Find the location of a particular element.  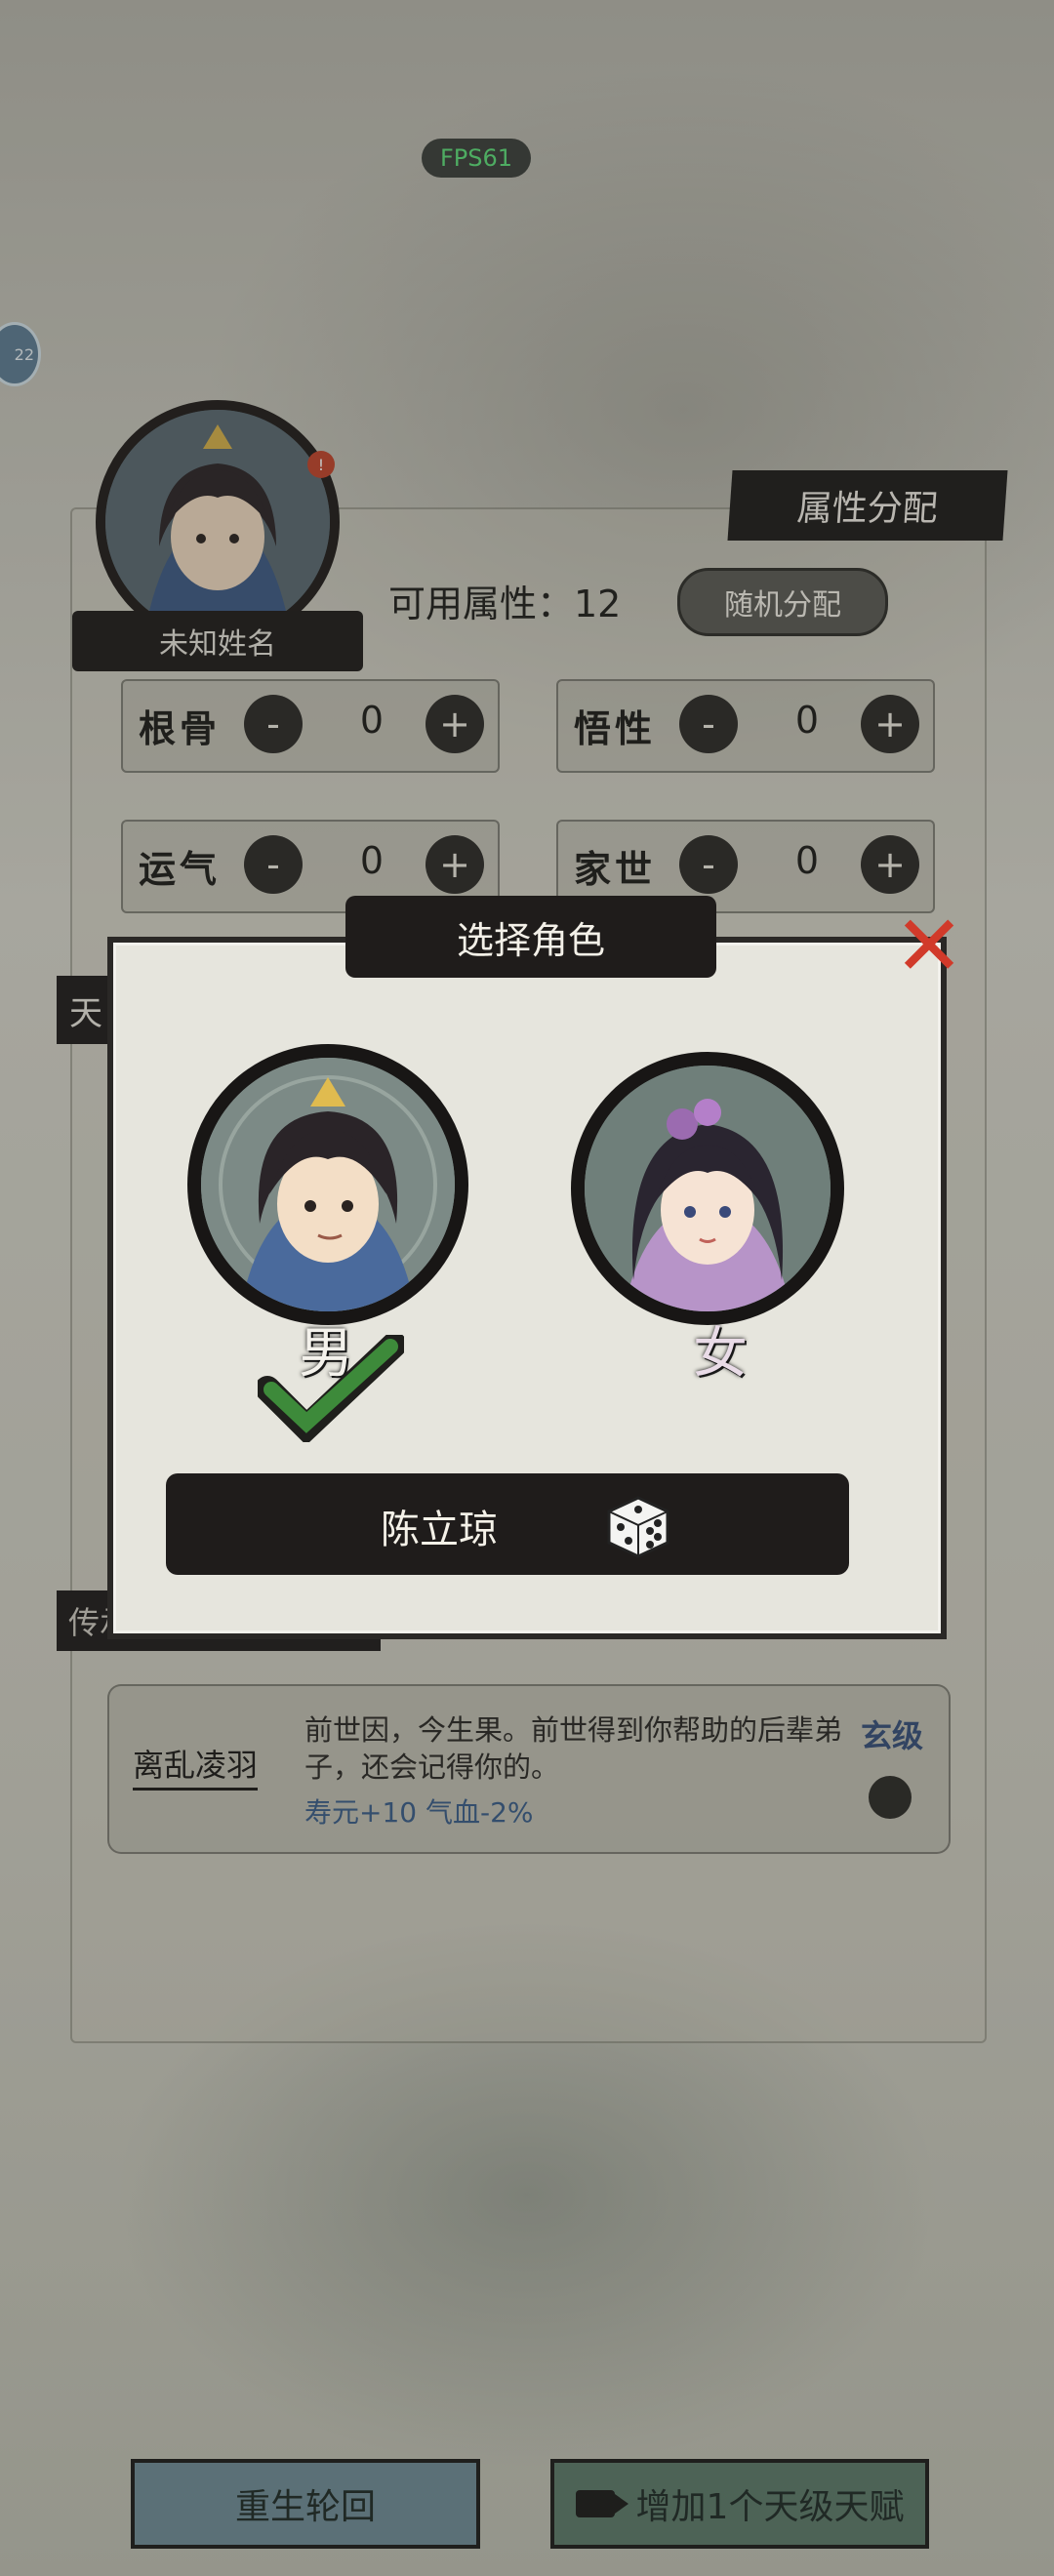

female-avatar-option is located at coordinates (708, 1188).